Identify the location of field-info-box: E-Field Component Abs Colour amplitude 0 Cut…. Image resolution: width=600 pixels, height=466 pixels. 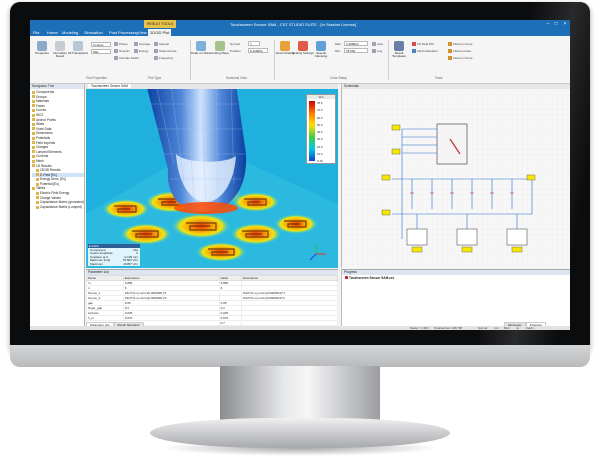
(114, 255).